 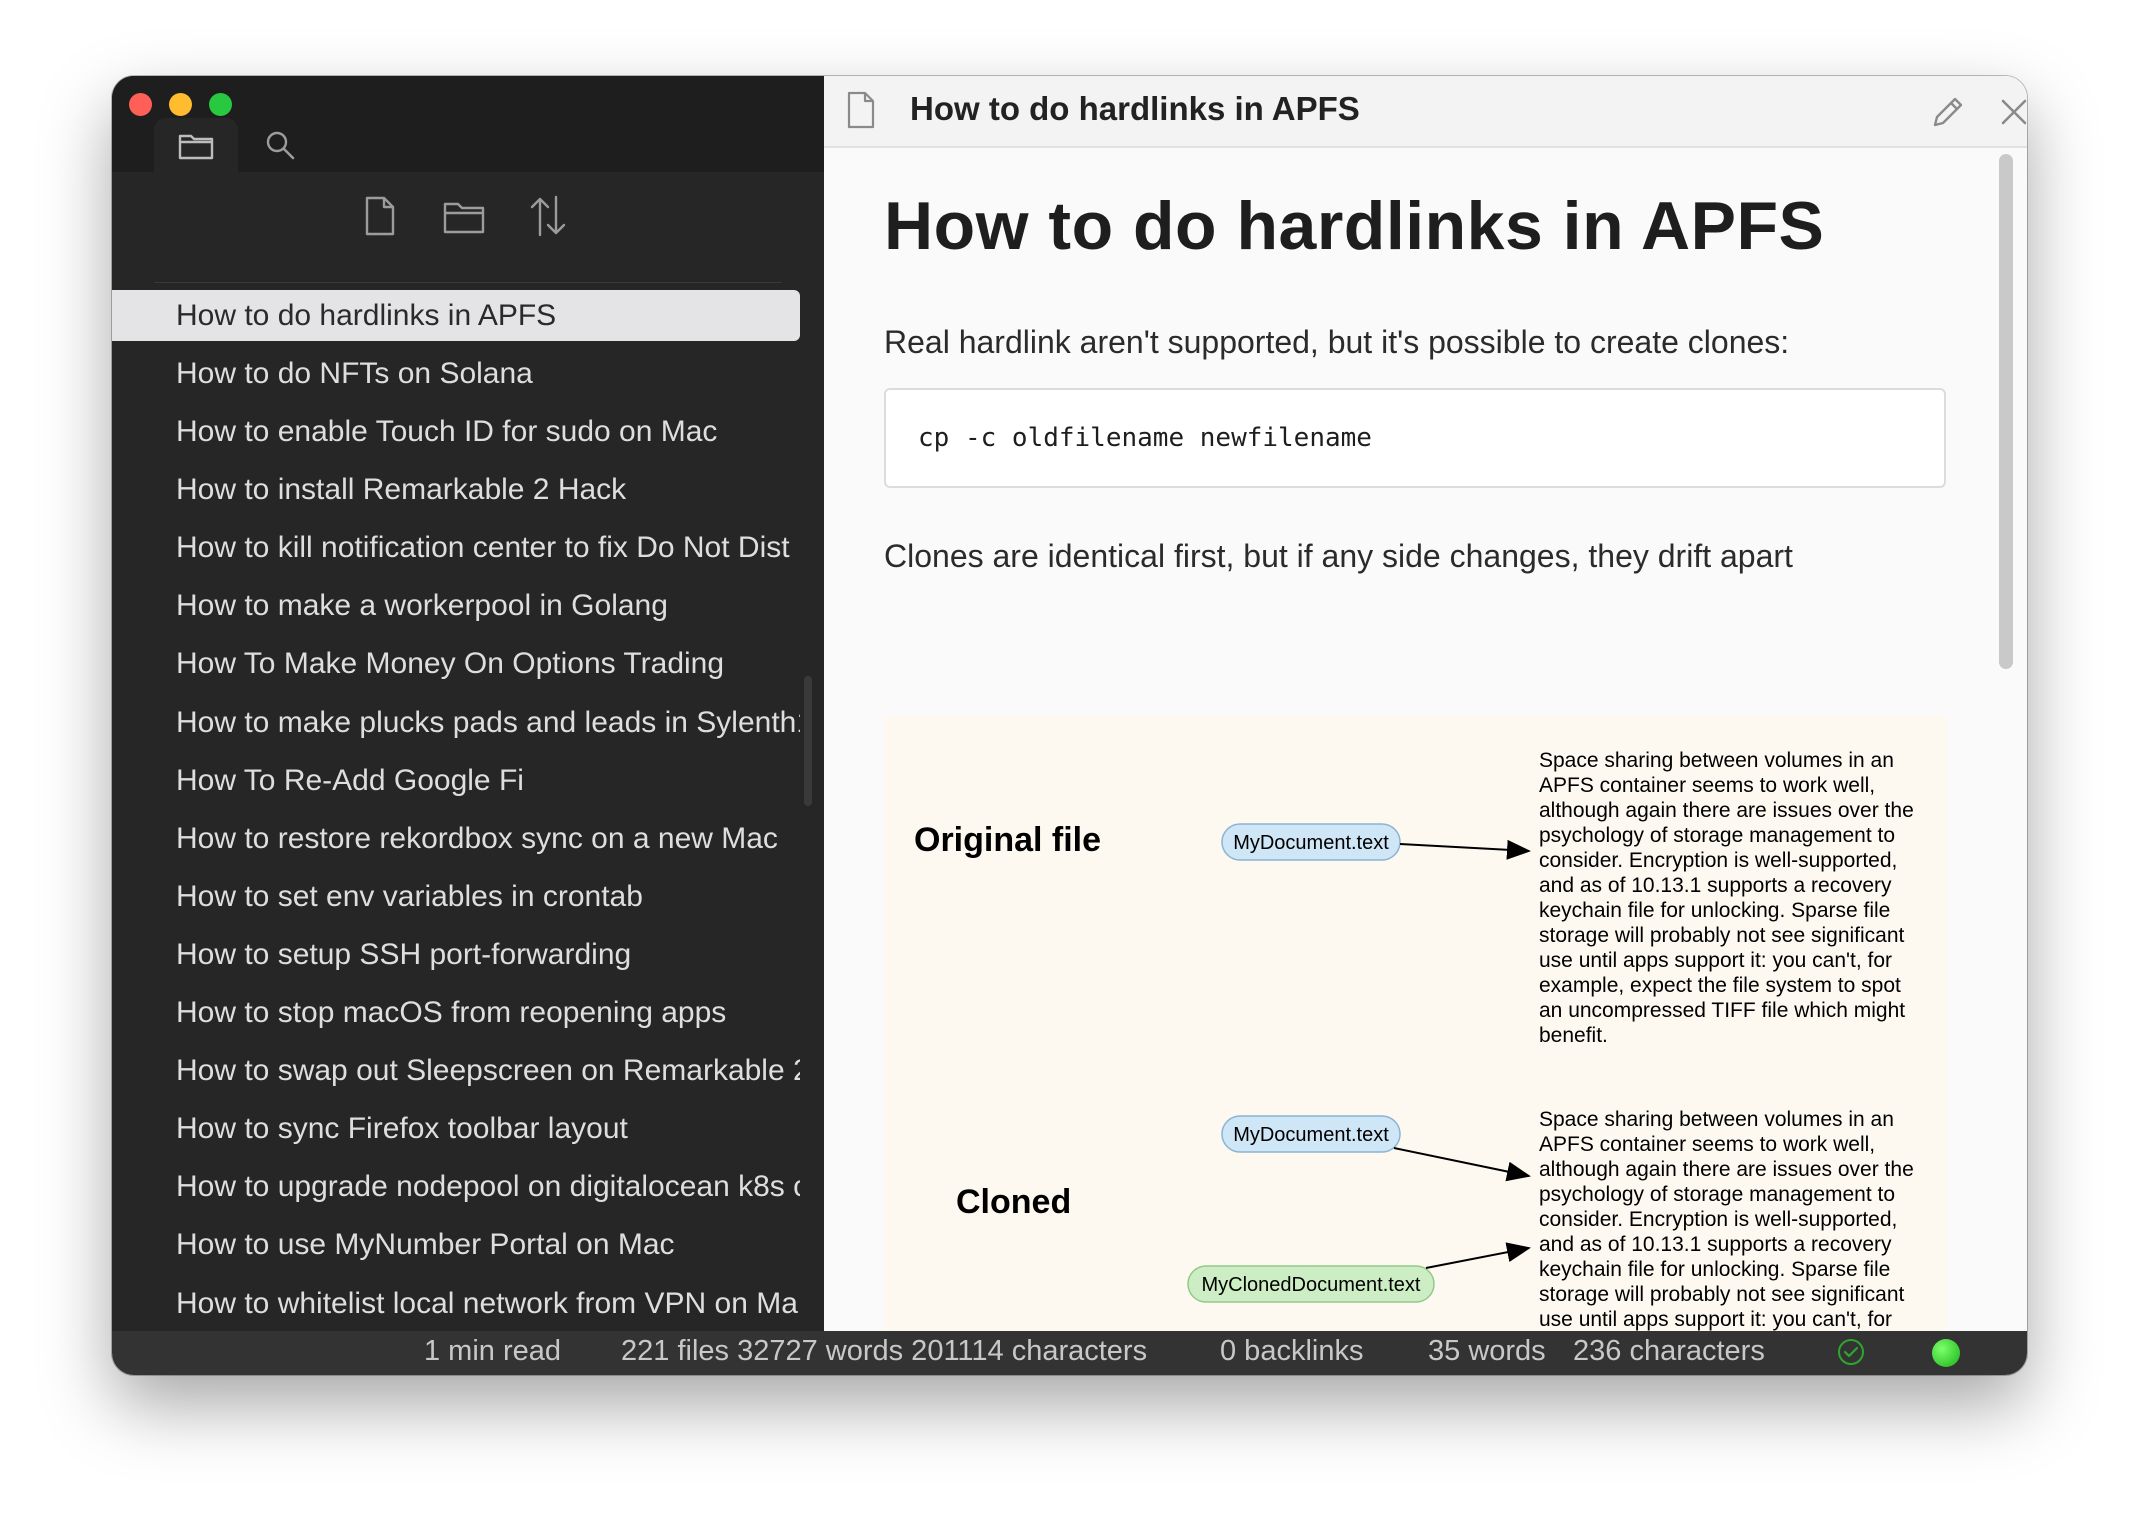 I want to click on diagram-text-line: example, expect the file system to spot, so click(x=1720, y=985).